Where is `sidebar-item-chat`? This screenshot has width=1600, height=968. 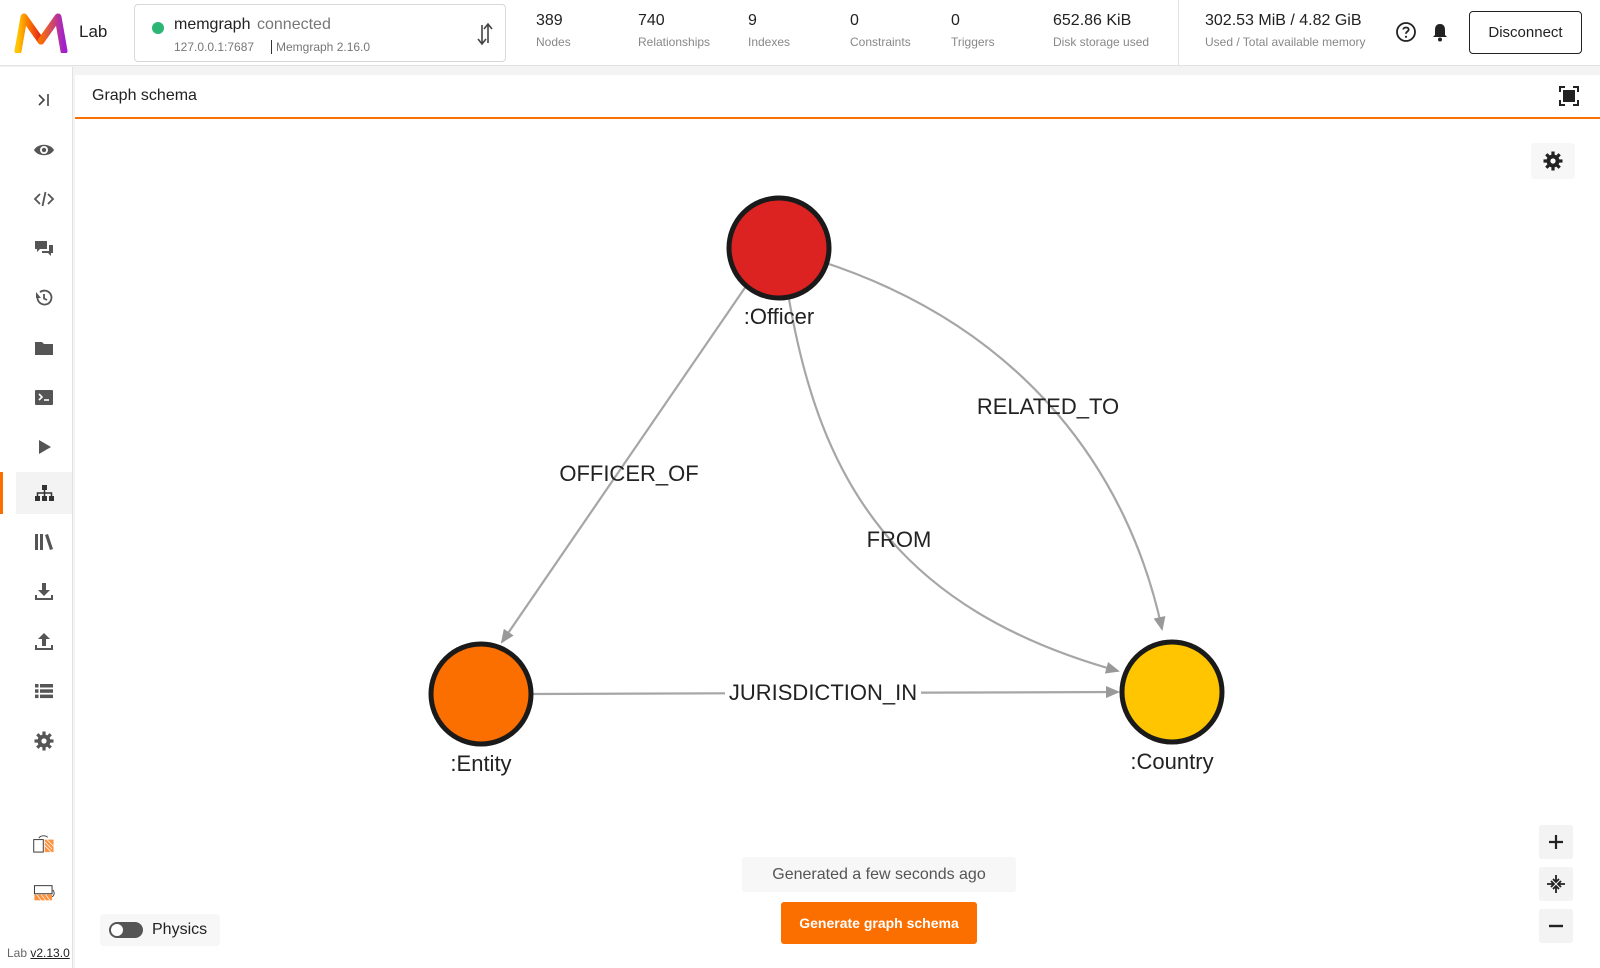 sidebar-item-chat is located at coordinates (44, 249).